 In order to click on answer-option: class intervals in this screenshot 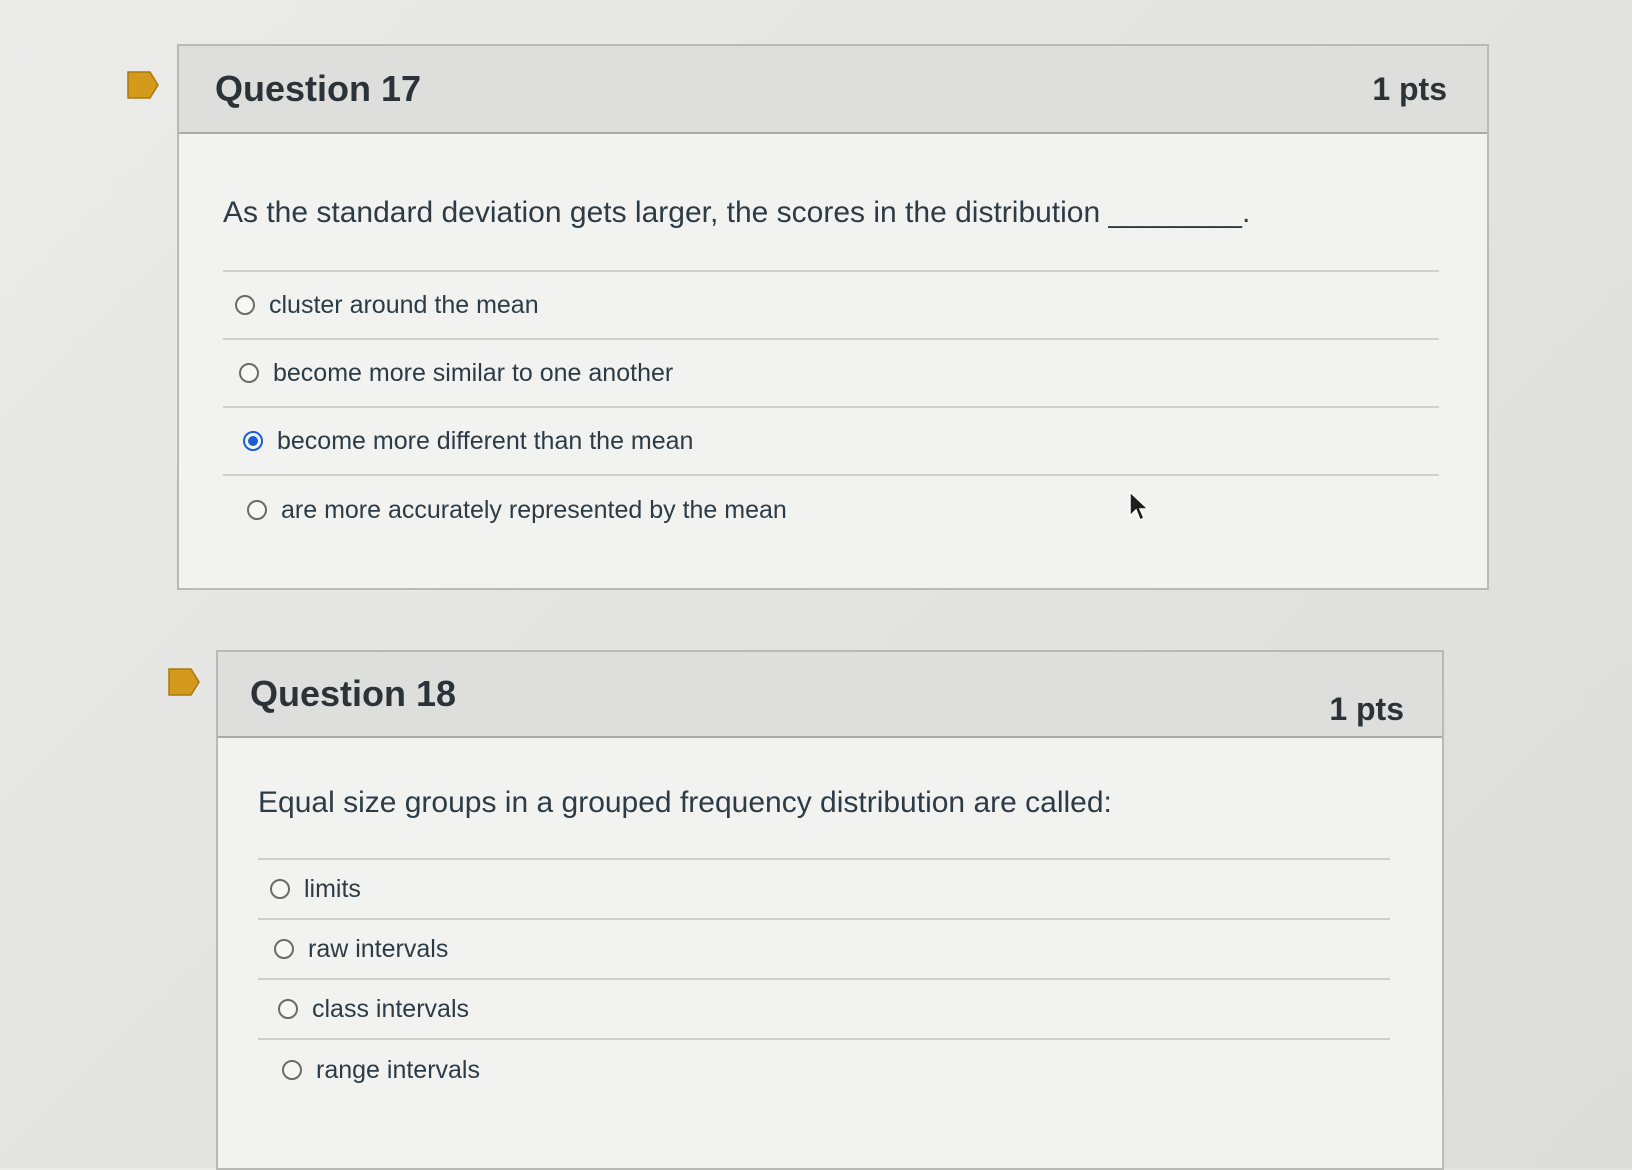, I will do `click(824, 1010)`.